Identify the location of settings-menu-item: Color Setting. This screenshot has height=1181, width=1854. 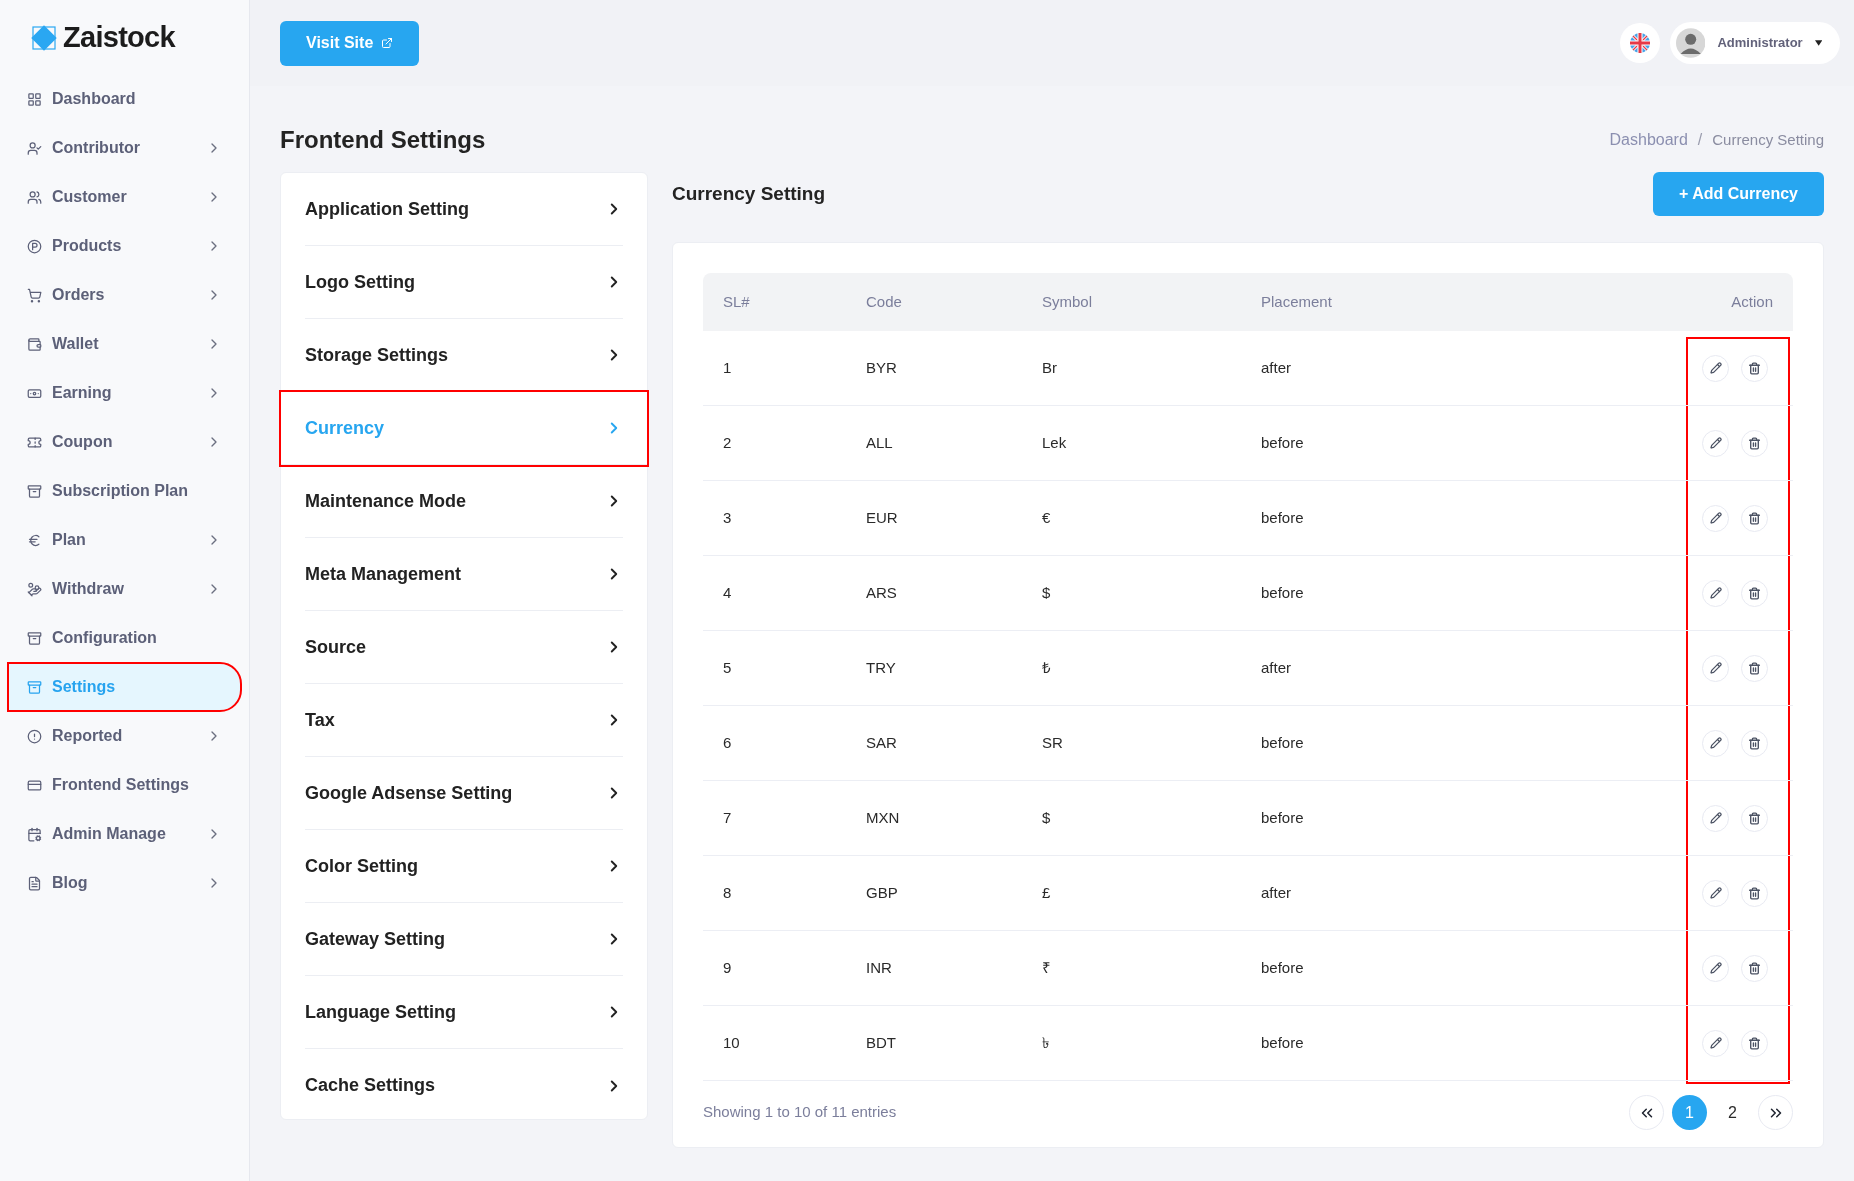
(464, 866).